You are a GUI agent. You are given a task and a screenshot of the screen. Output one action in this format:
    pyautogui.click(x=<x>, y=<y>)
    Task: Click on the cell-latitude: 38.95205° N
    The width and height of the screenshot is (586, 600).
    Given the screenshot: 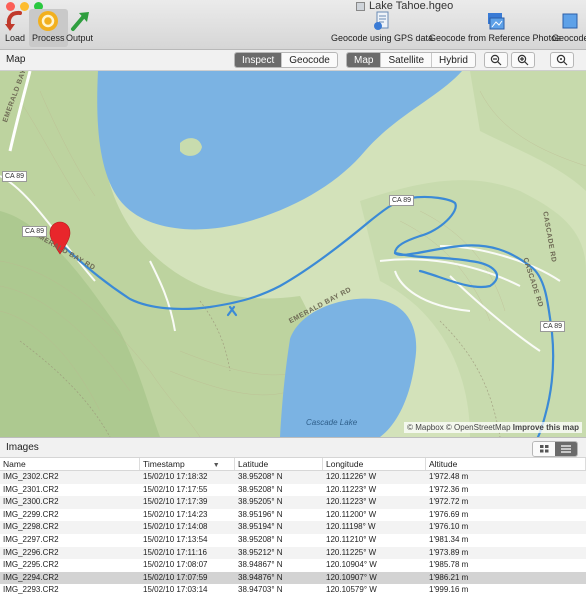 What is the action you would take?
    pyautogui.click(x=260, y=502)
    